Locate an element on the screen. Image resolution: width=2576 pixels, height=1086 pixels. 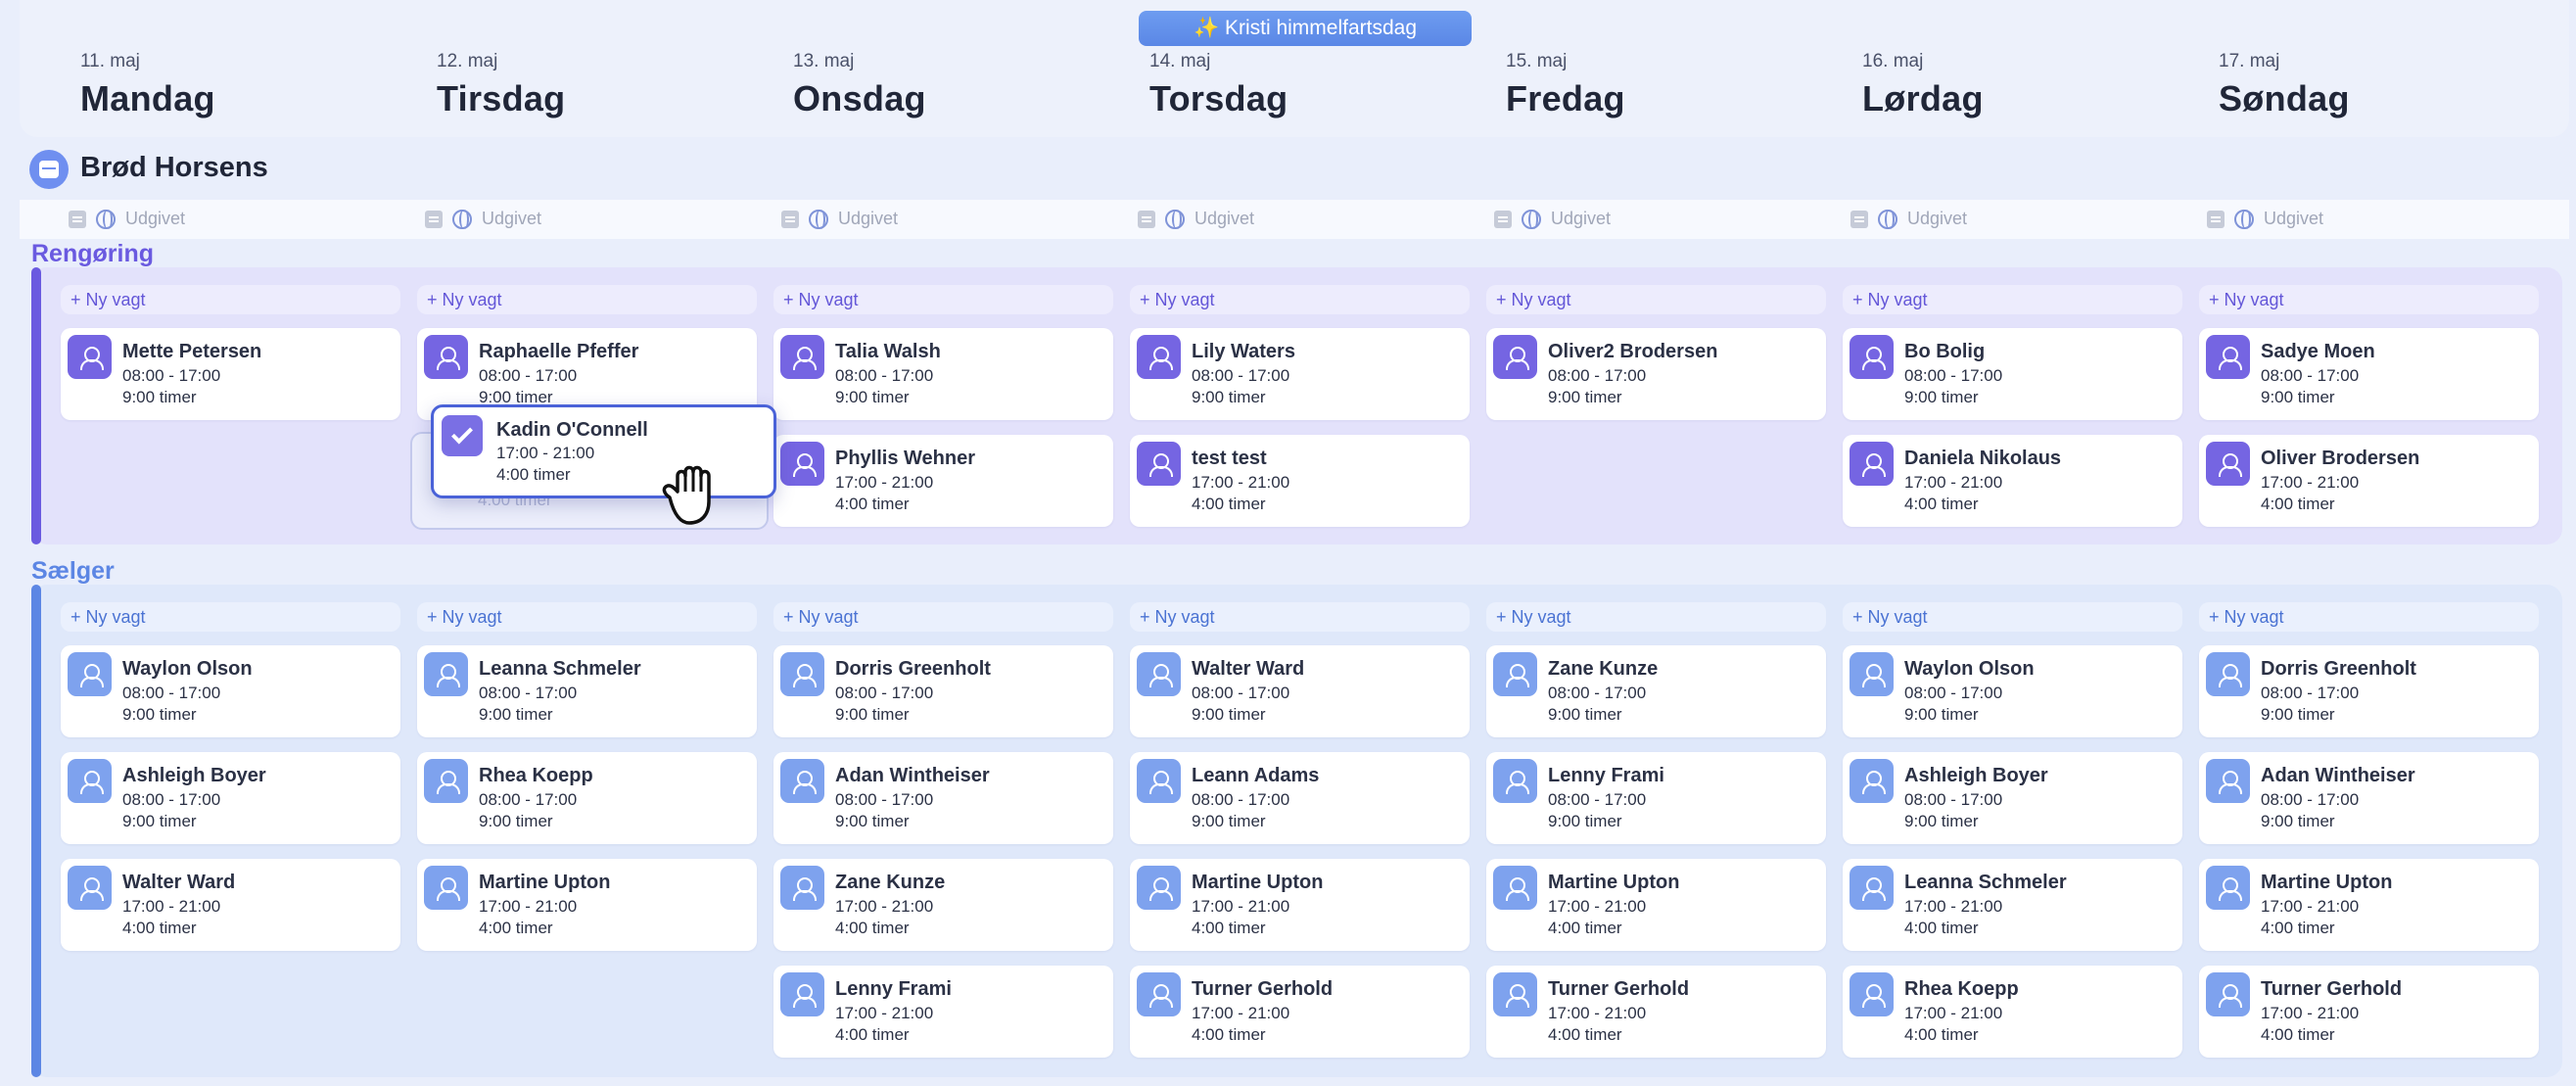
shift-card: Lily Waters 08:00 - 17:00 9:00 timer is located at coordinates (1300, 374).